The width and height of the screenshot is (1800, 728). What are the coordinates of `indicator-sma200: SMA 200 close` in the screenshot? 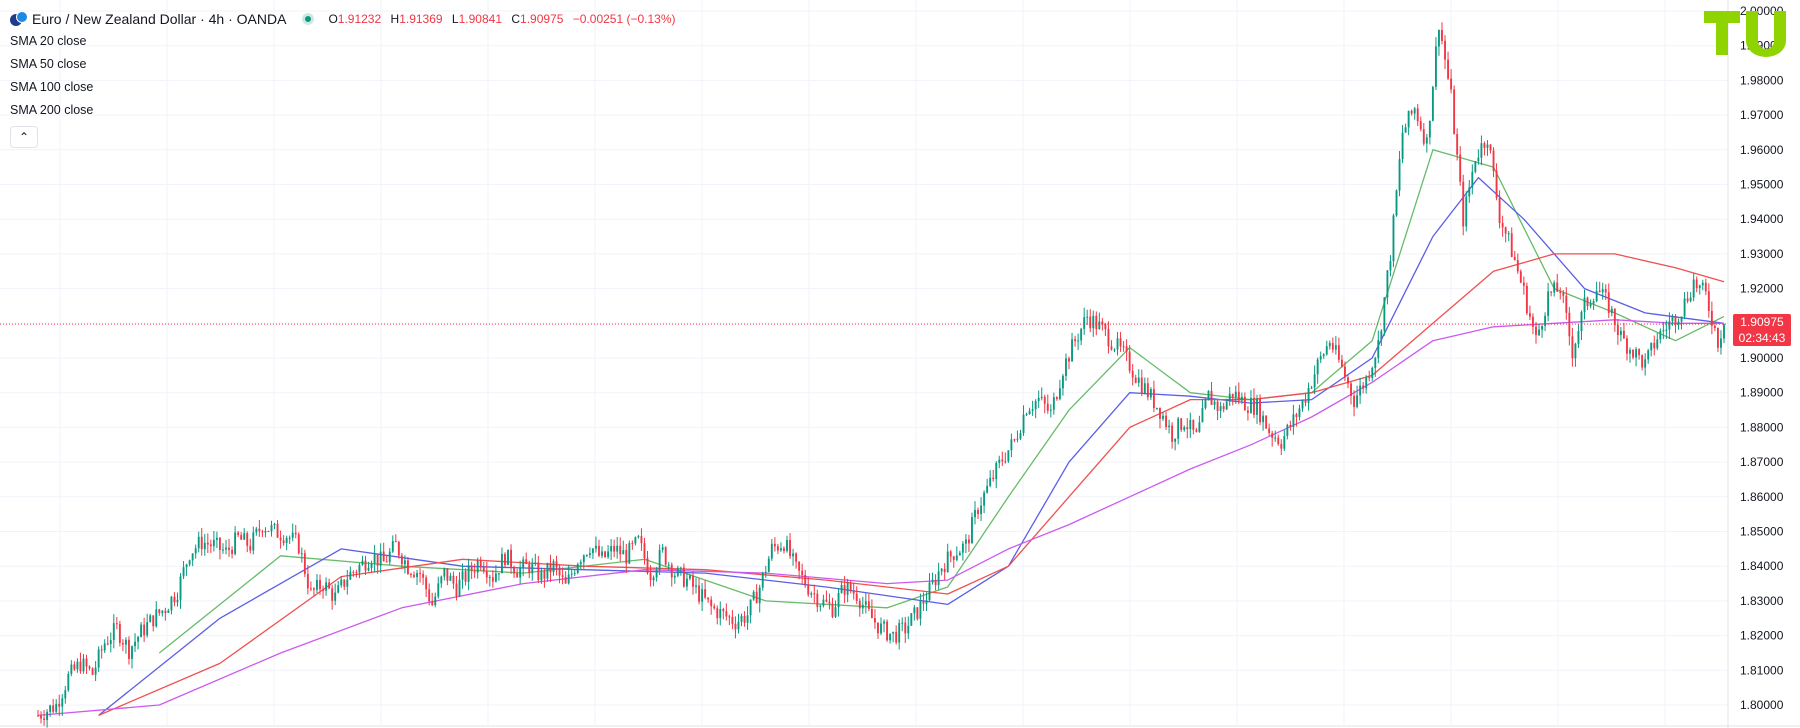 It's located at (346, 110).